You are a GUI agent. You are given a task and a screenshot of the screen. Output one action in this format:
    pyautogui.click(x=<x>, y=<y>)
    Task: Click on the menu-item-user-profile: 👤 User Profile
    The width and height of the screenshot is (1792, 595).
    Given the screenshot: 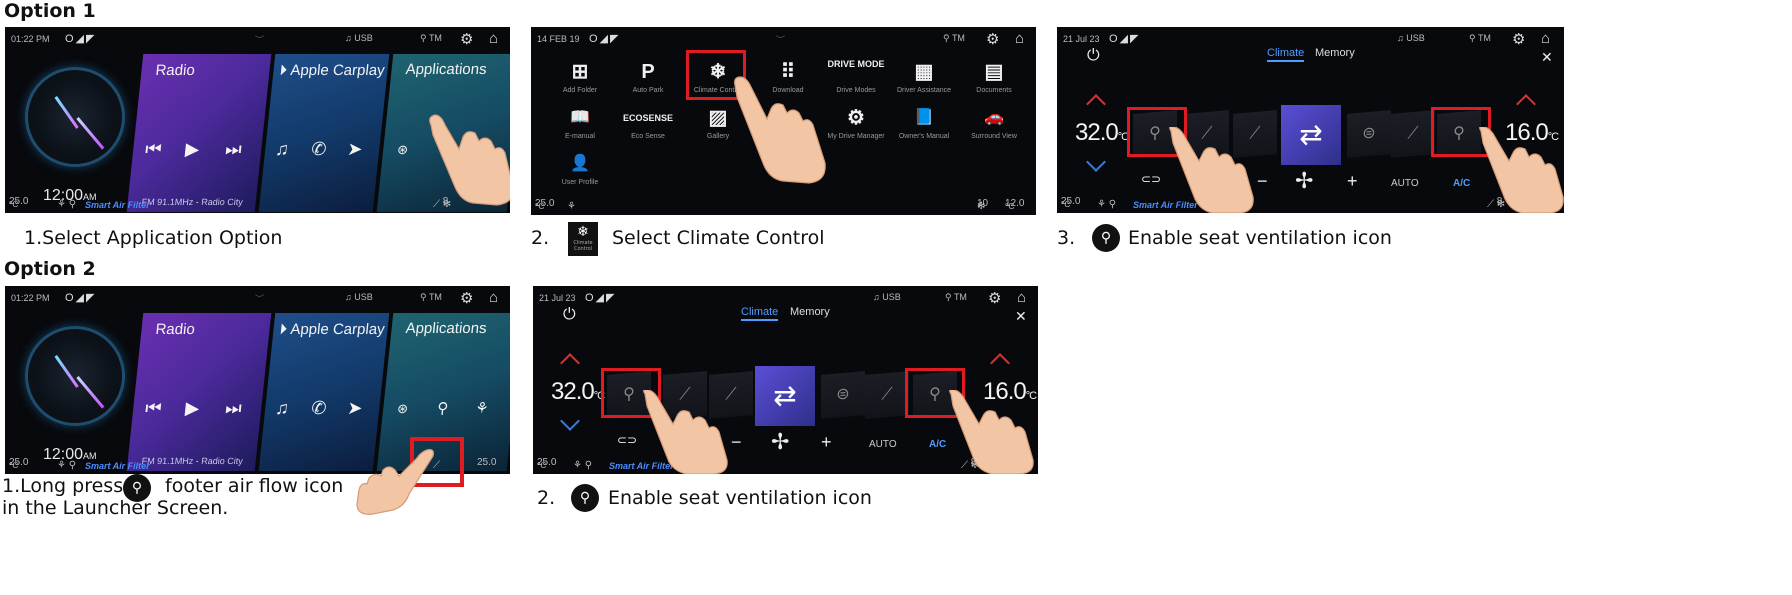 What is the action you would take?
    pyautogui.click(x=580, y=169)
    